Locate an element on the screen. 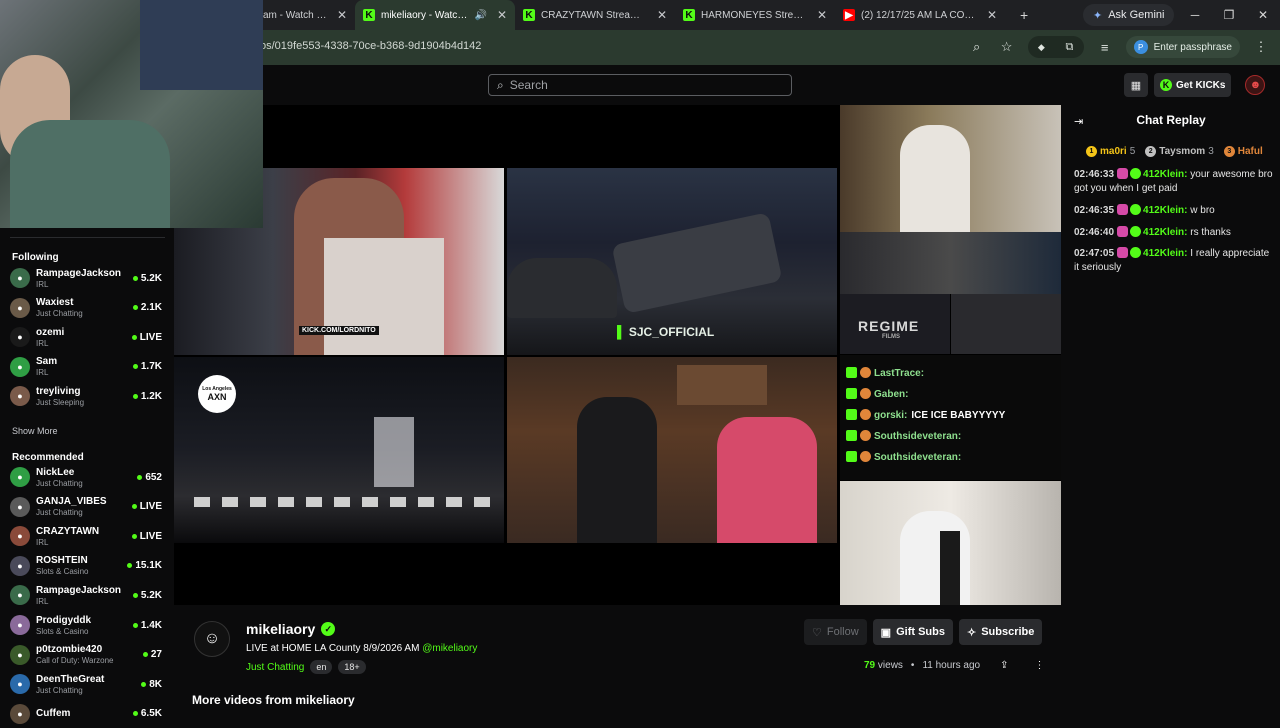 The height and width of the screenshot is (728, 1280). sidebar-channel-item: ● Prodigyddk Slots & Casino 1.4K is located at coordinates (86, 625).